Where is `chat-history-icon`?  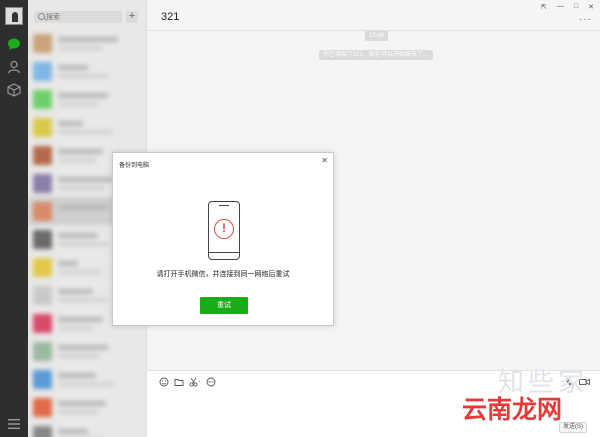 chat-history-icon is located at coordinates (211, 382).